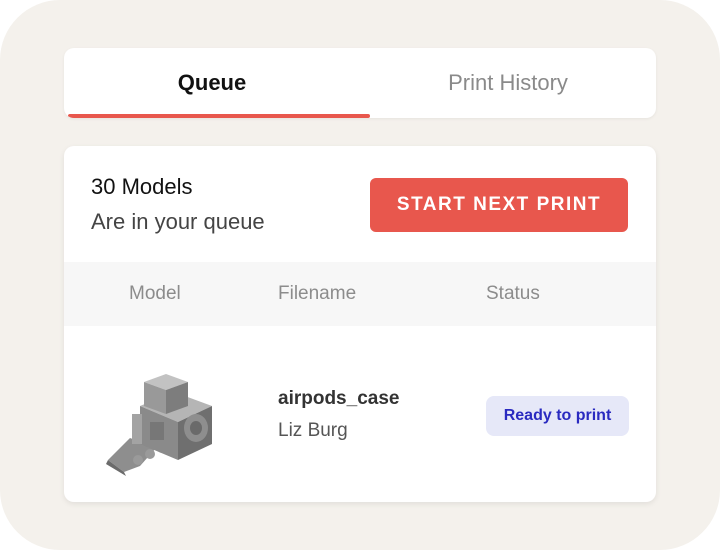 This screenshot has width=720, height=550. I want to click on active-tab-indicator, so click(219, 116).